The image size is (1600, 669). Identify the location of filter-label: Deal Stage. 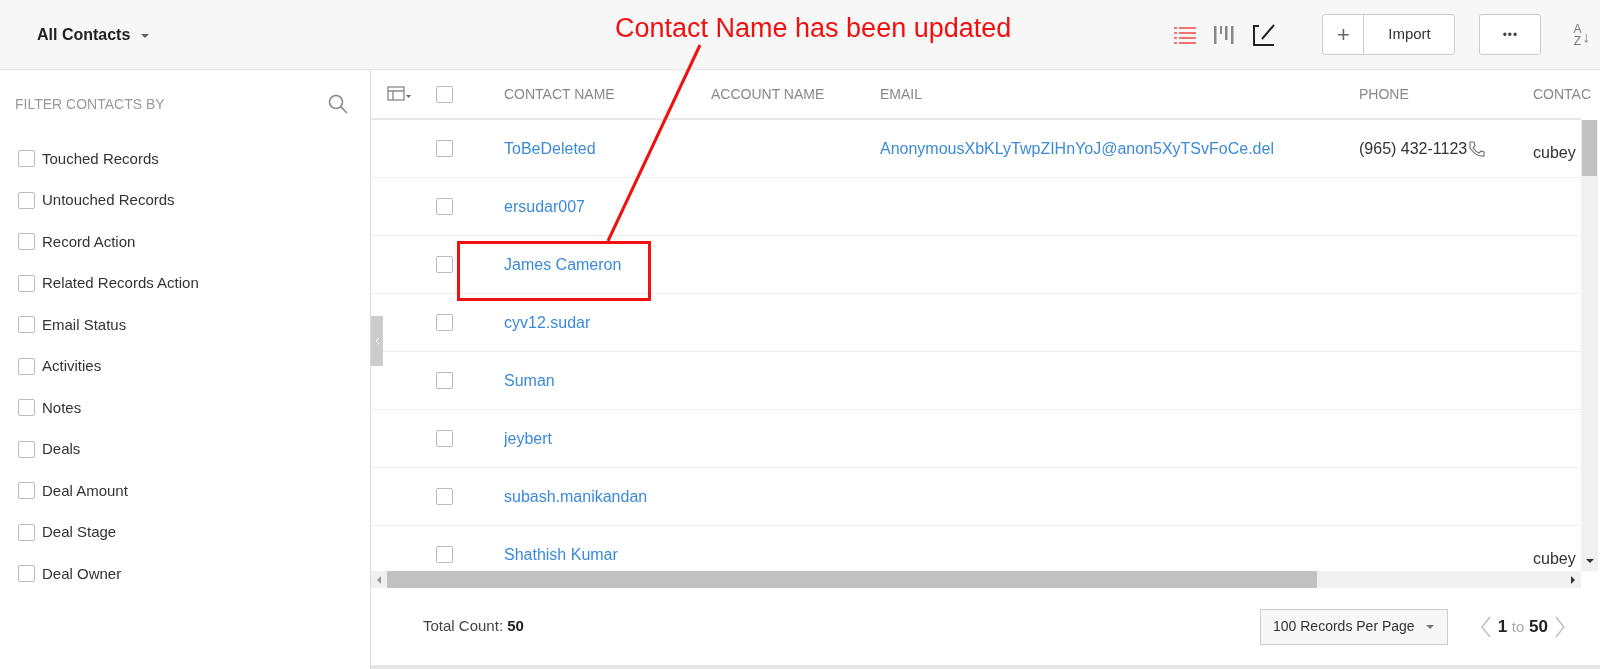
(79, 532).